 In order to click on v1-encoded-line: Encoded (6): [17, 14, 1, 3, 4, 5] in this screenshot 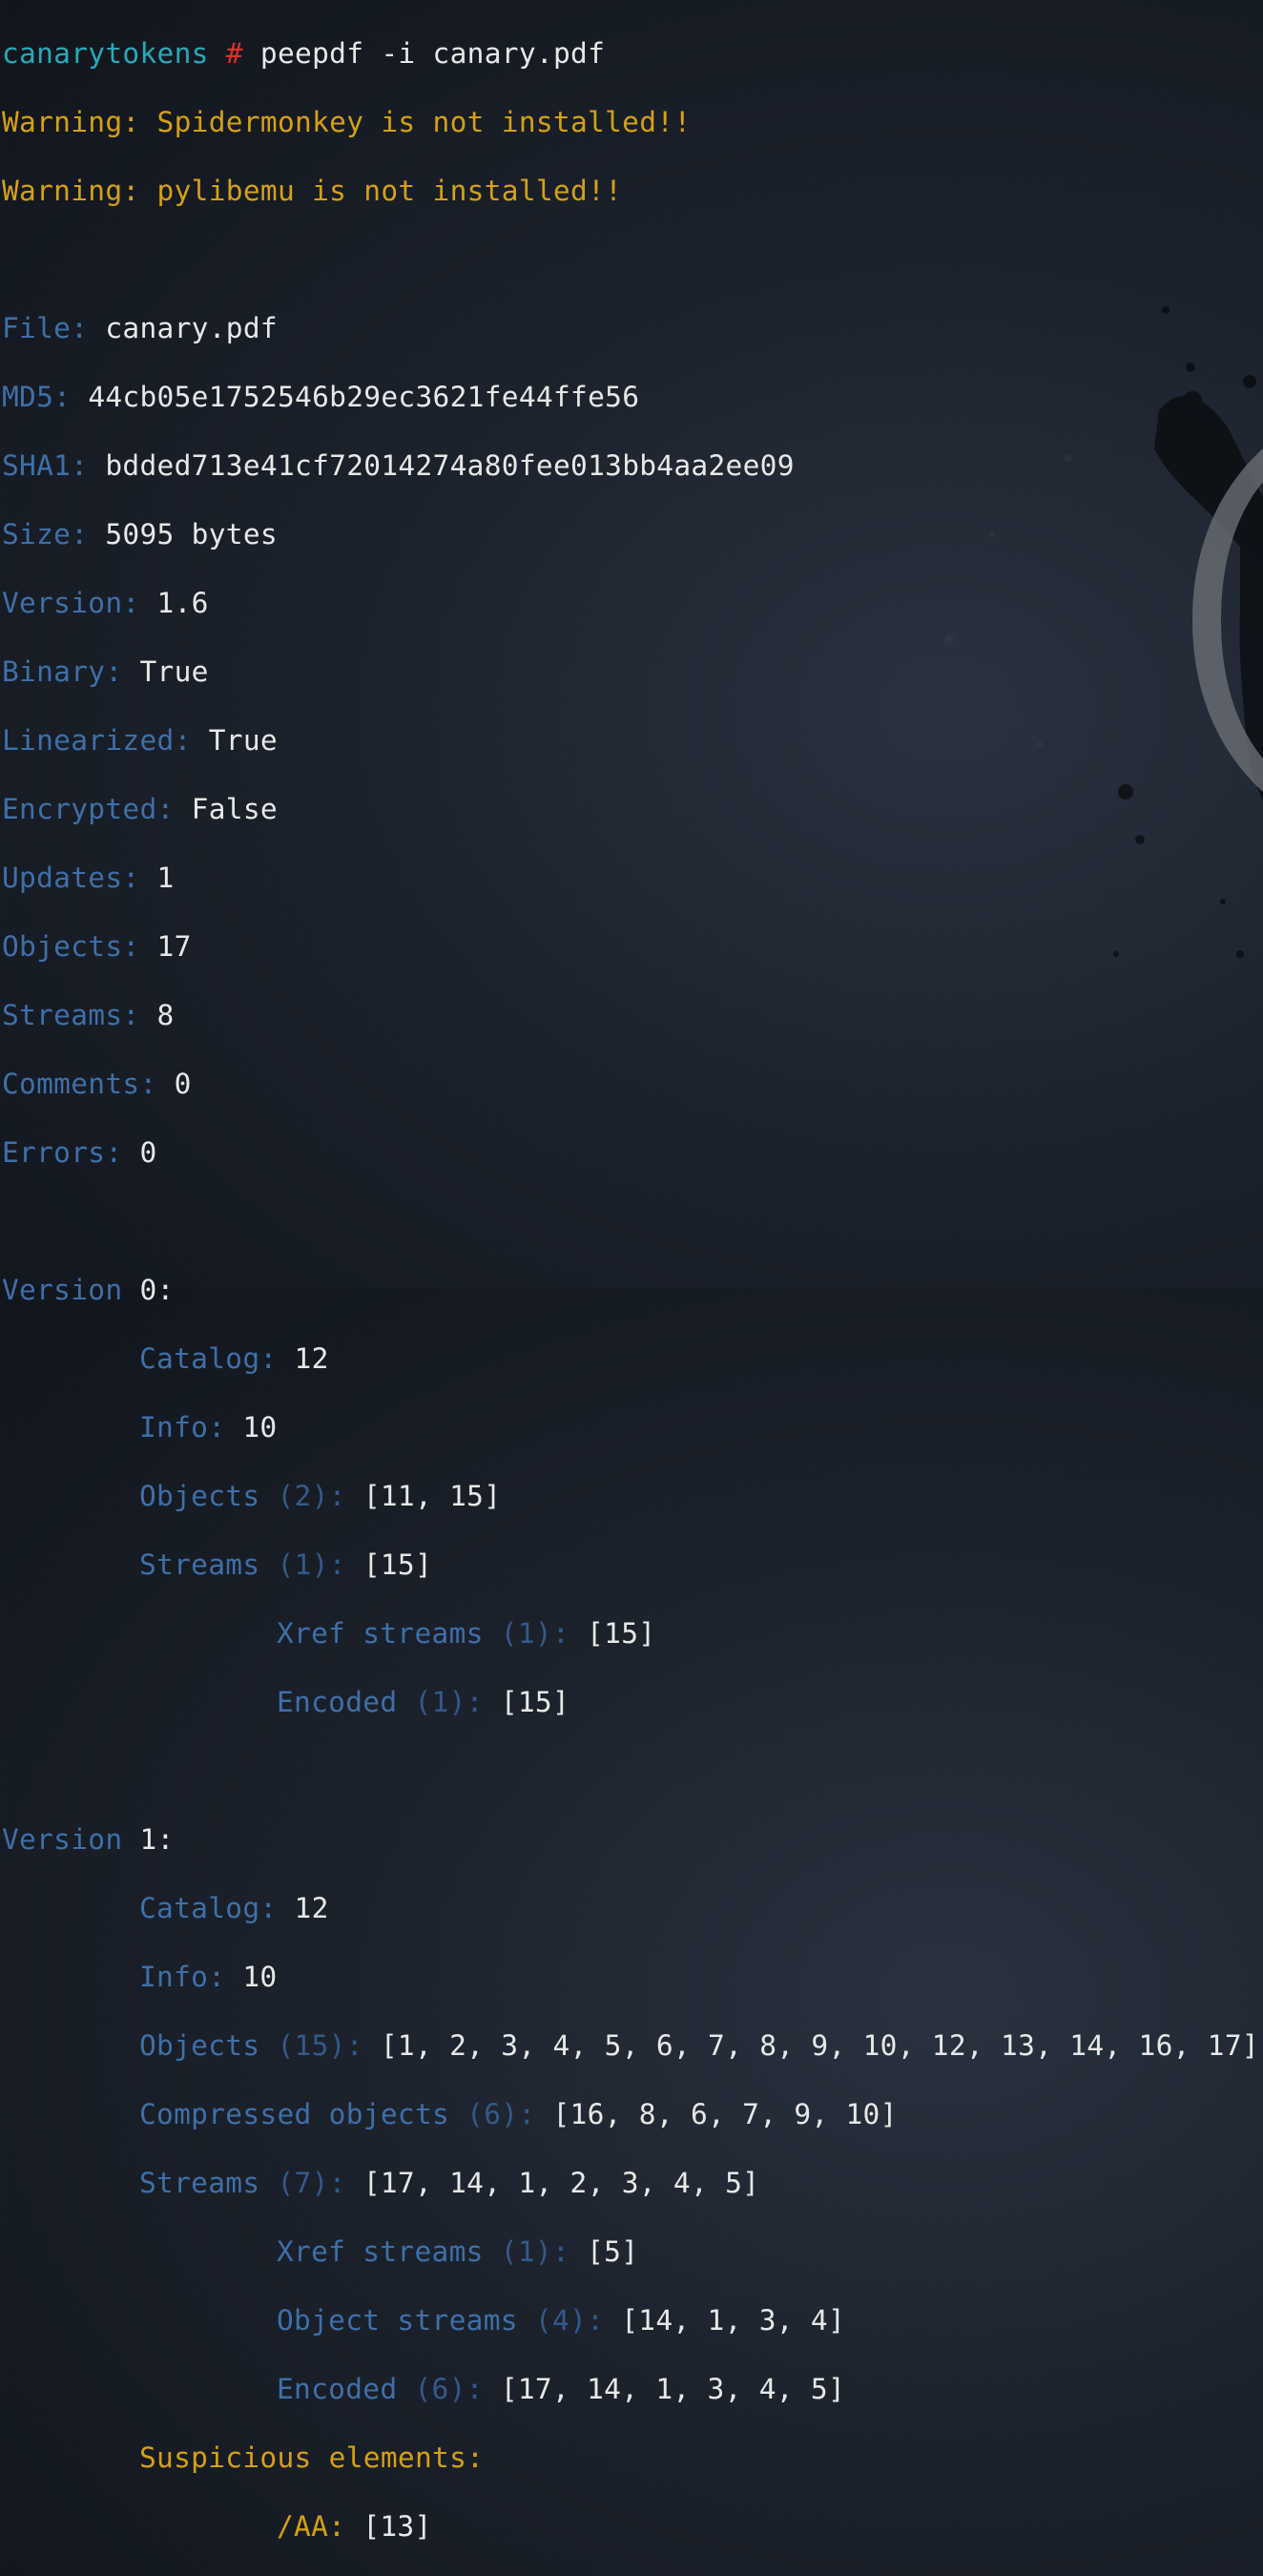, I will do `click(631, 2389)`.